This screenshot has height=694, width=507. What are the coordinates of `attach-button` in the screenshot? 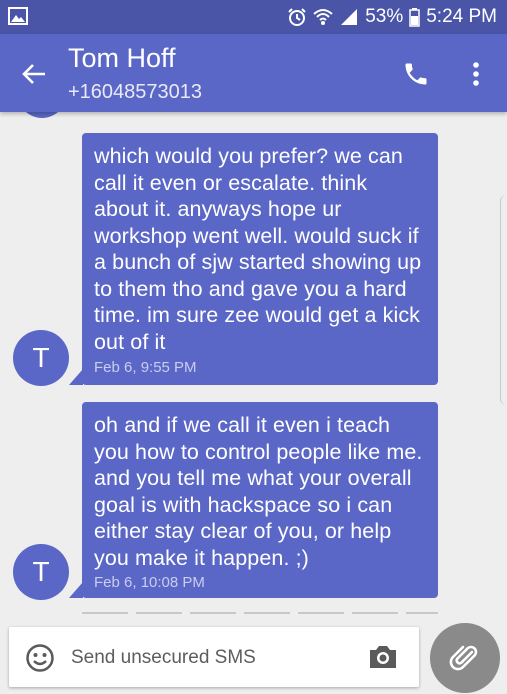 It's located at (465, 658).